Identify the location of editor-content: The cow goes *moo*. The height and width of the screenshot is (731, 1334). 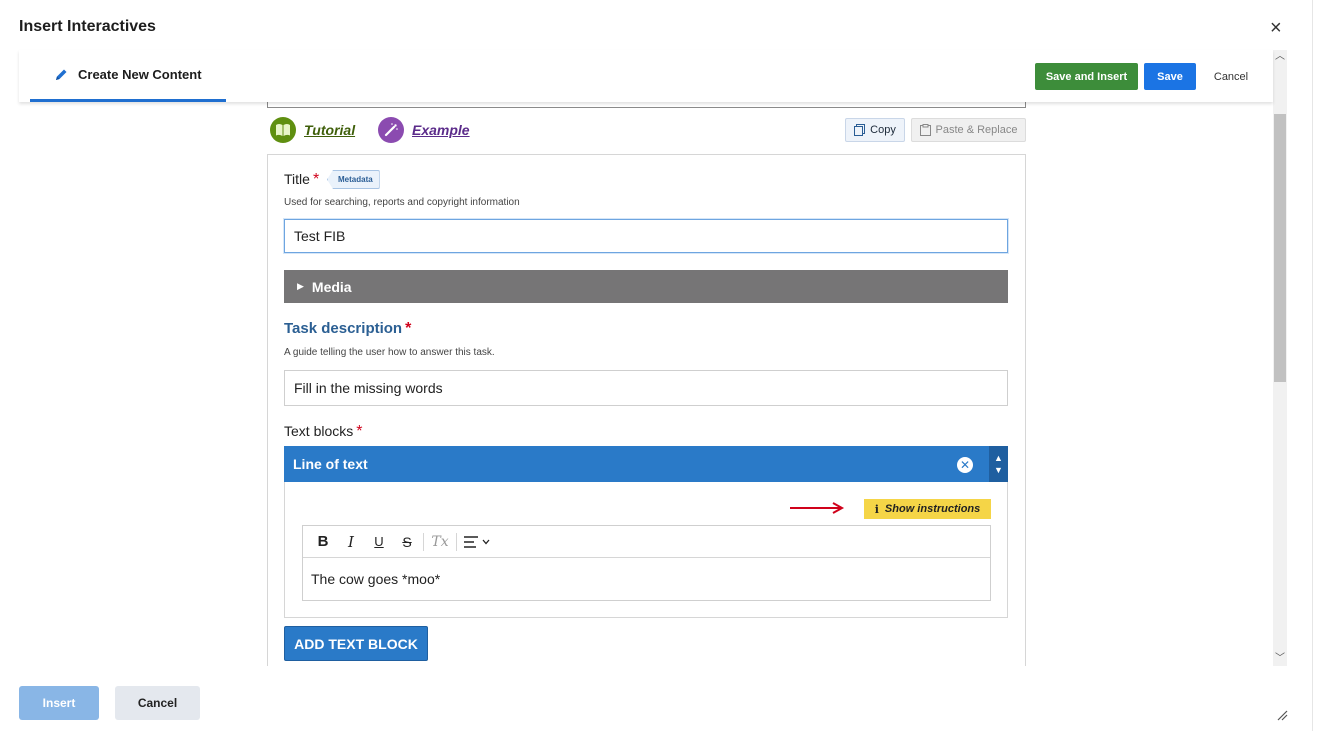
(375, 579).